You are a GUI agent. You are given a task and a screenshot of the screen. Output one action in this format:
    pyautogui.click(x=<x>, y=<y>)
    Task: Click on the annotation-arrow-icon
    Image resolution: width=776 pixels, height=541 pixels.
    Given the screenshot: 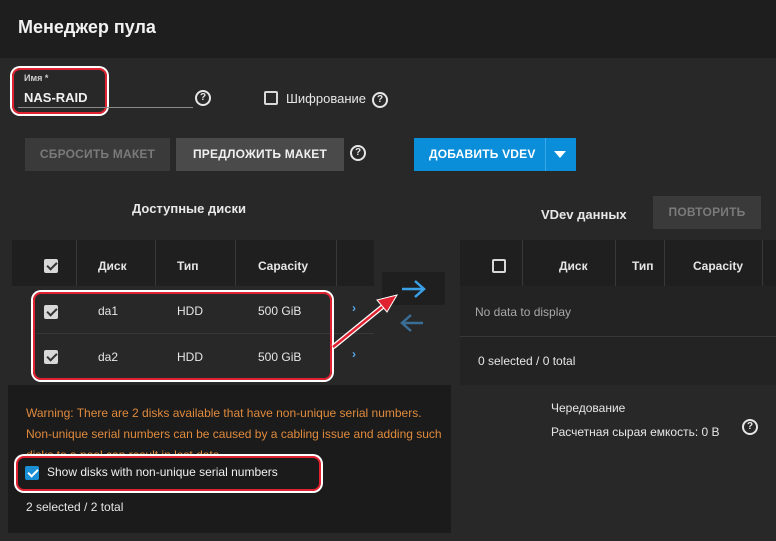 What is the action you would take?
    pyautogui.click(x=365, y=321)
    